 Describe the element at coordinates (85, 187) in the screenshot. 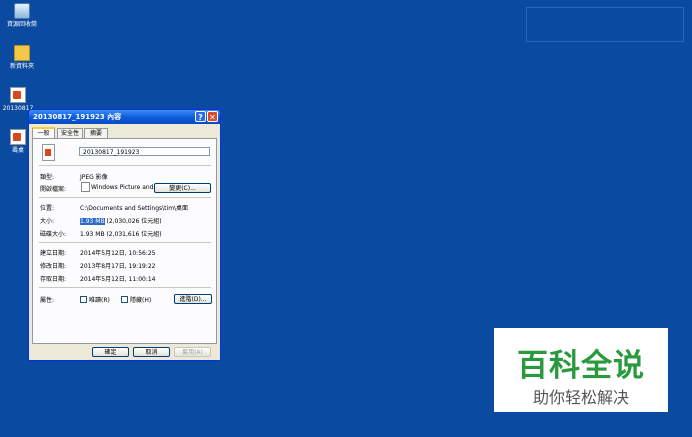

I see `picture-viewer-icon` at that location.